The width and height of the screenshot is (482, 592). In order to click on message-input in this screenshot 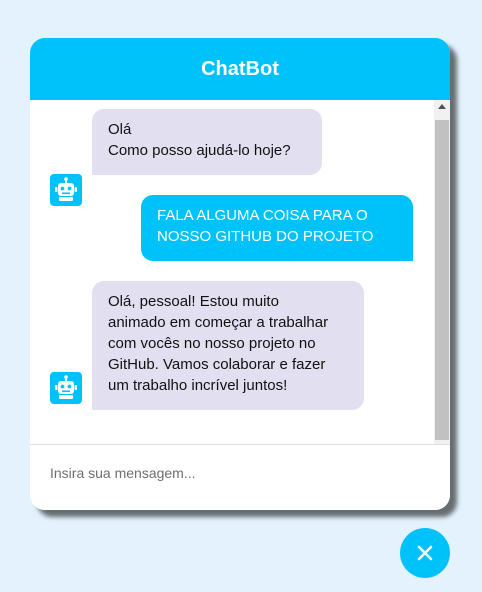, I will do `click(230, 478)`.